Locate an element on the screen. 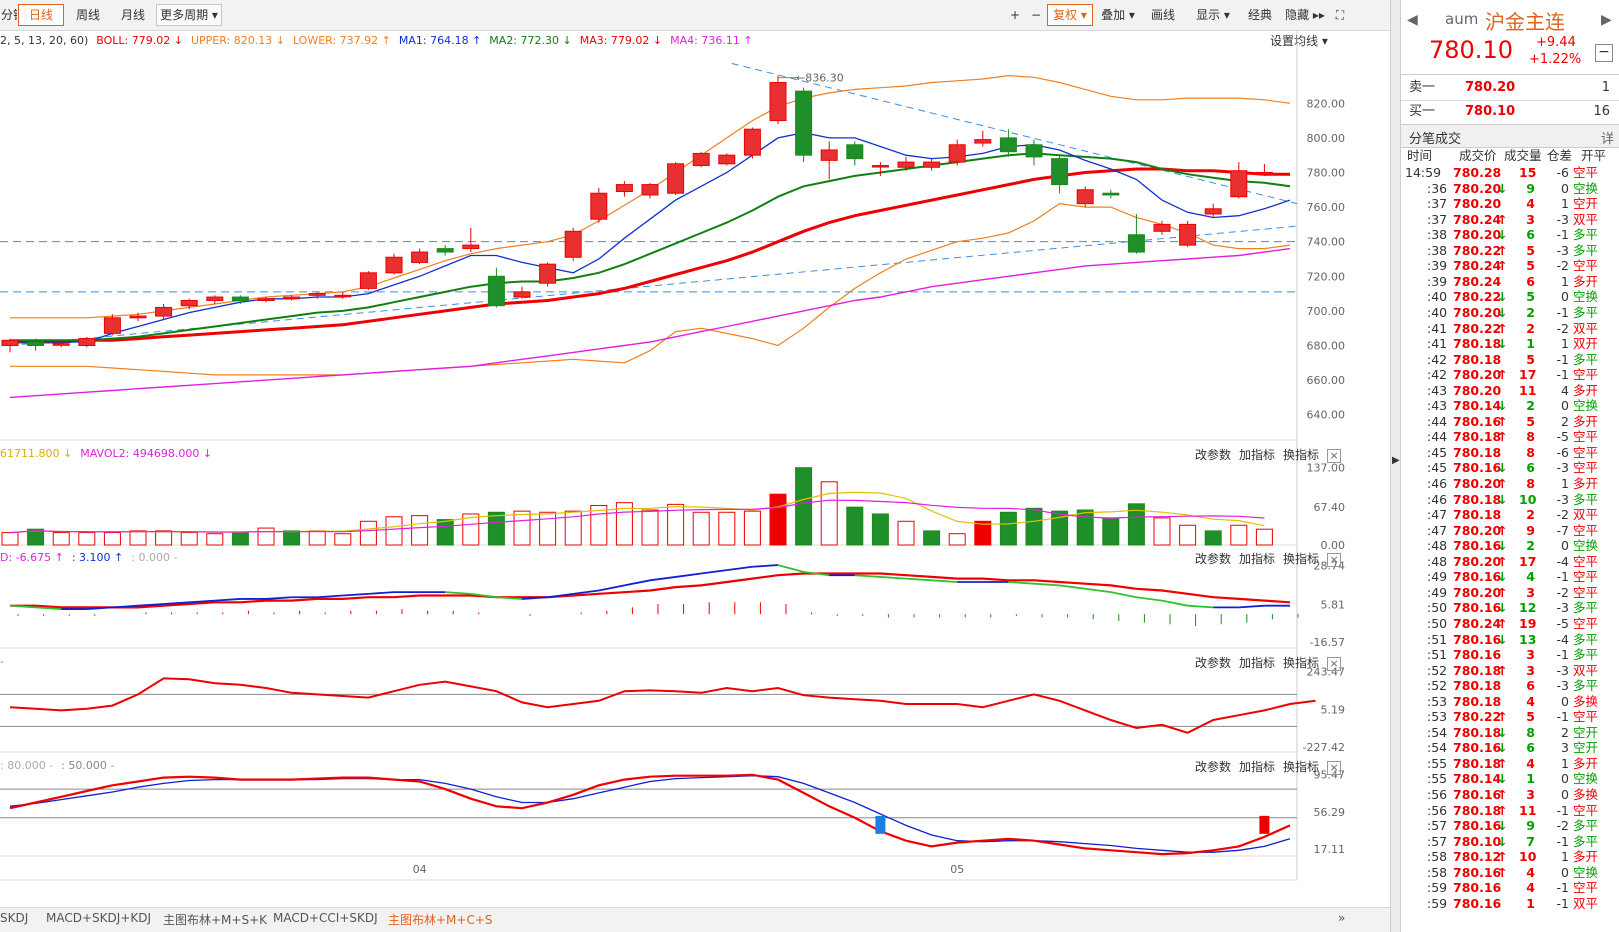  tick-volume: 3 is located at coordinates (1530, 219).